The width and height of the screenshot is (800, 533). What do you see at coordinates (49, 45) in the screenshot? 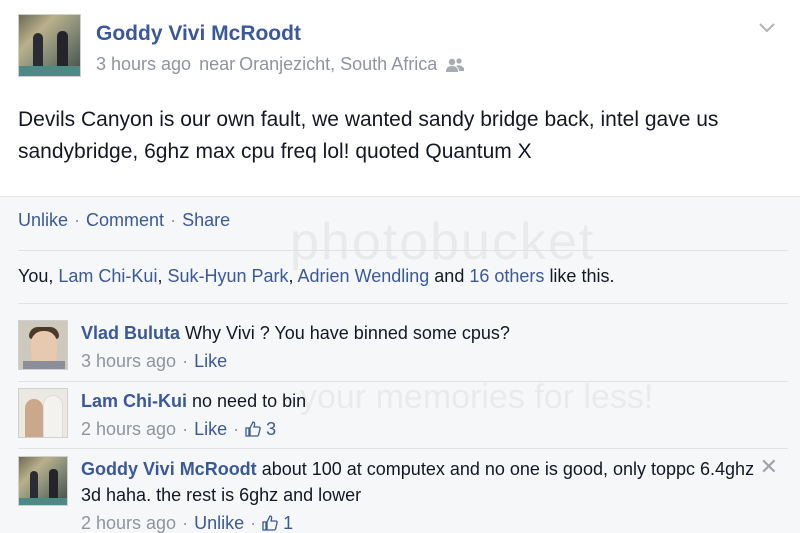
I see `author-avatar` at bounding box center [49, 45].